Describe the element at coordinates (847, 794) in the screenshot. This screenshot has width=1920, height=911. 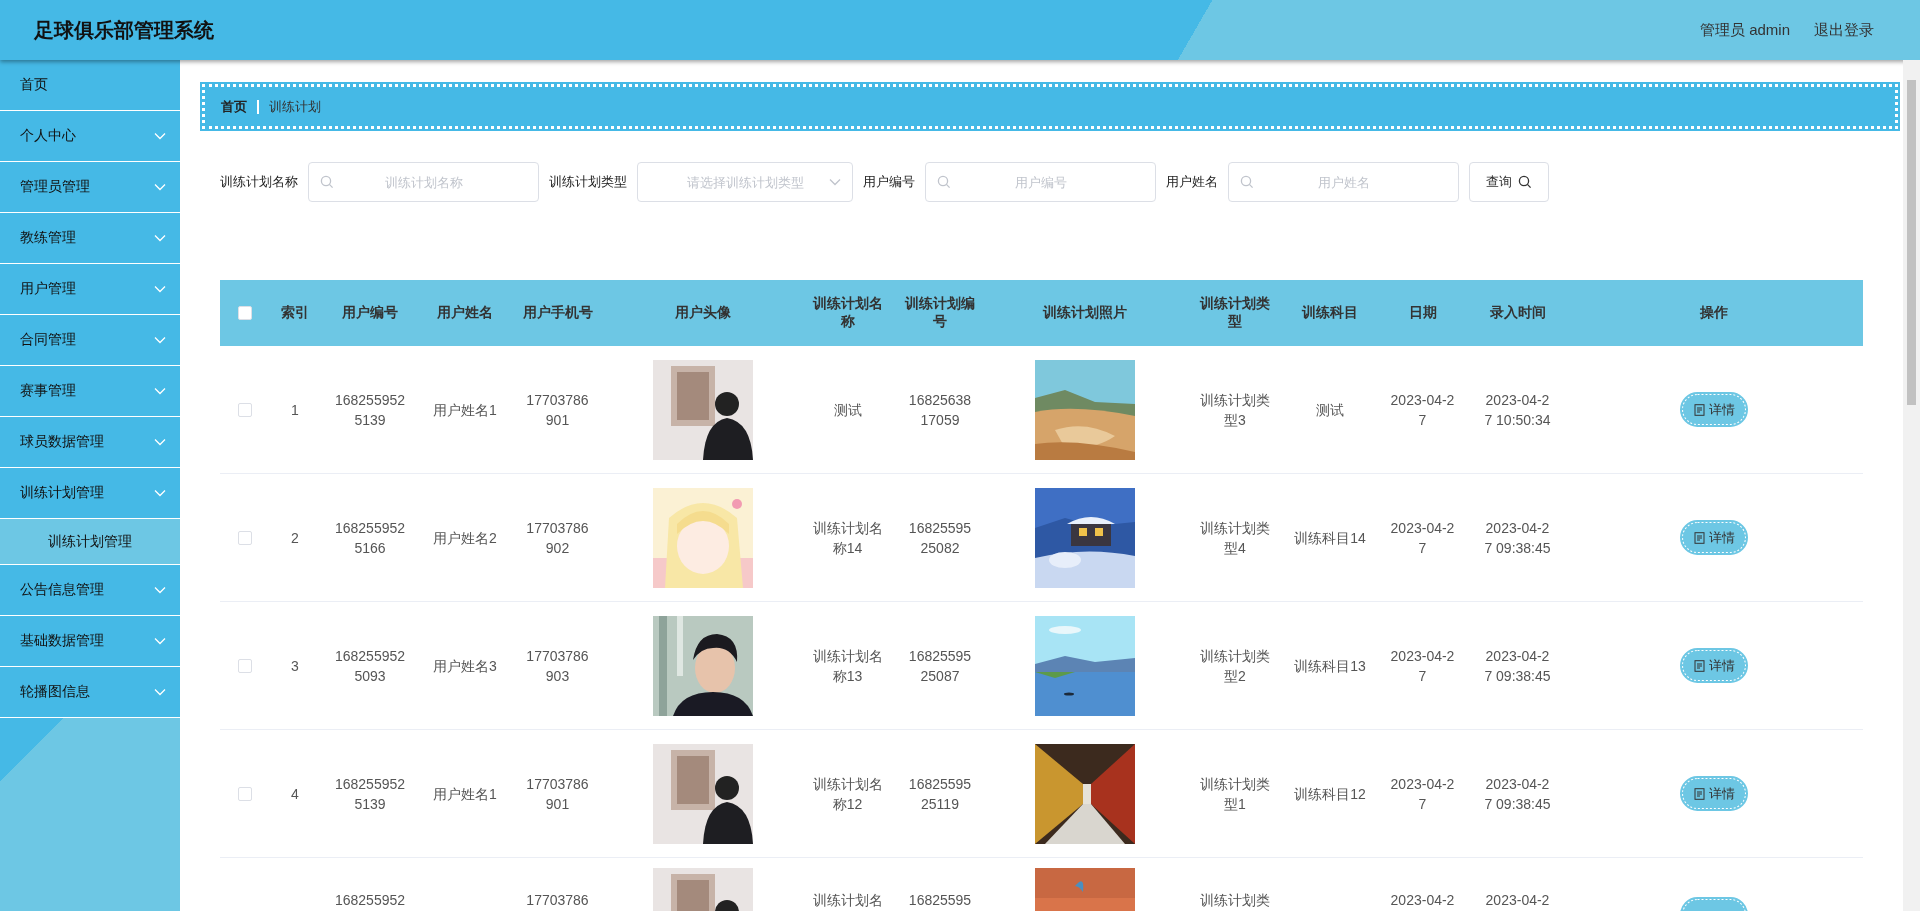
I see `table-cell-text: 训练计划名称12` at that location.